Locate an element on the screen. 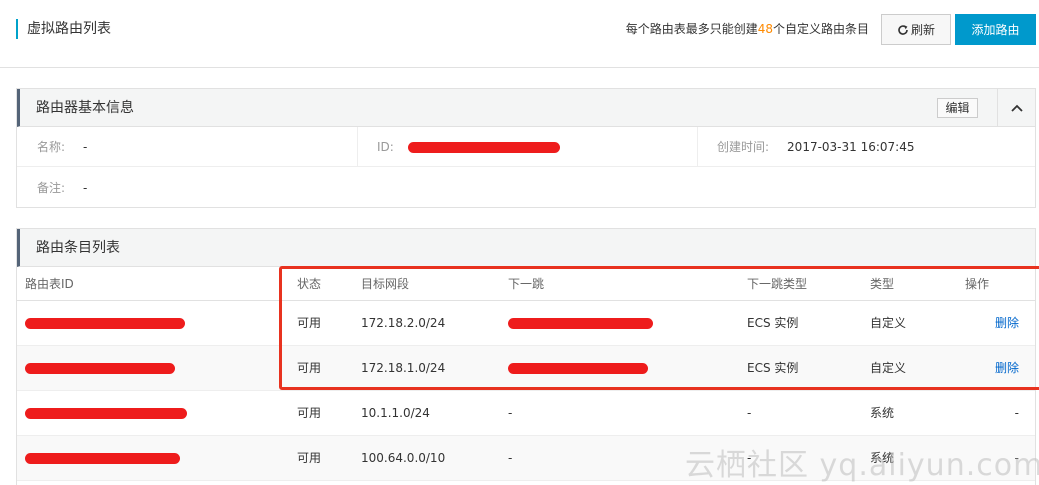  name-label: 名称: is located at coordinates (51, 147).